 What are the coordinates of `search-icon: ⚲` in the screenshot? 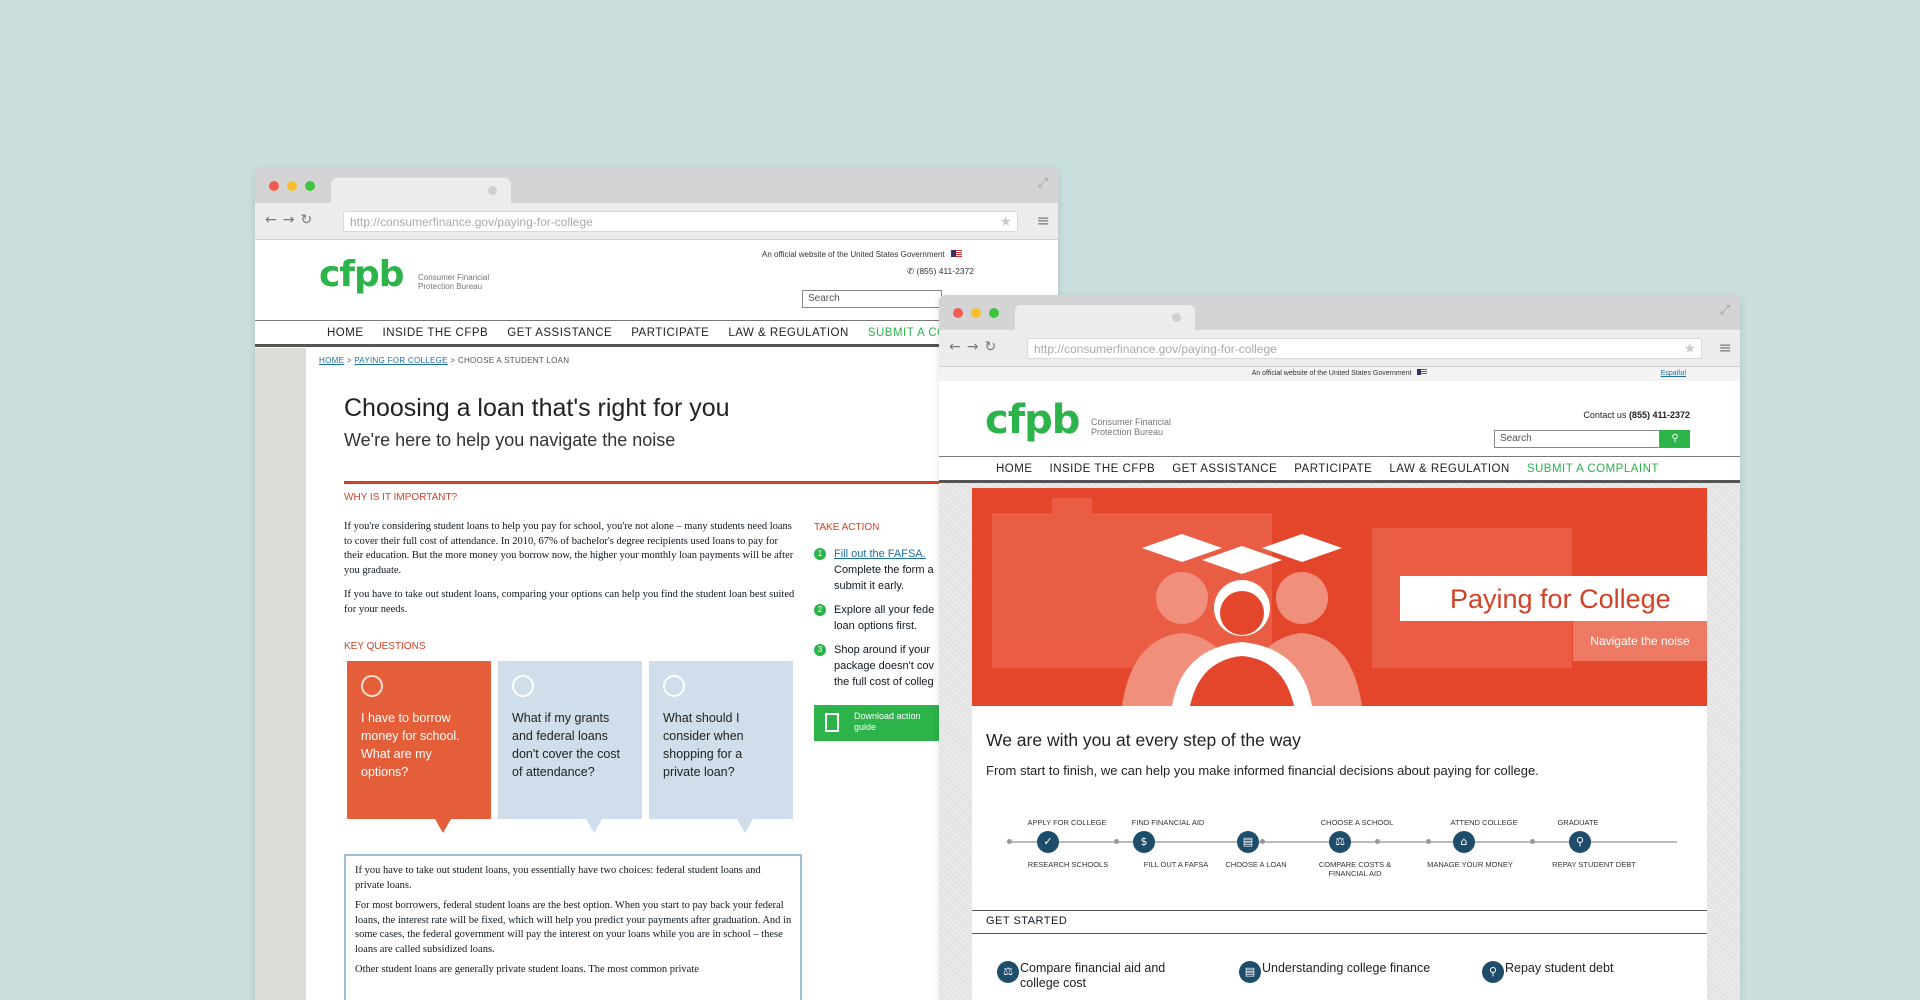 It's located at (1675, 438).